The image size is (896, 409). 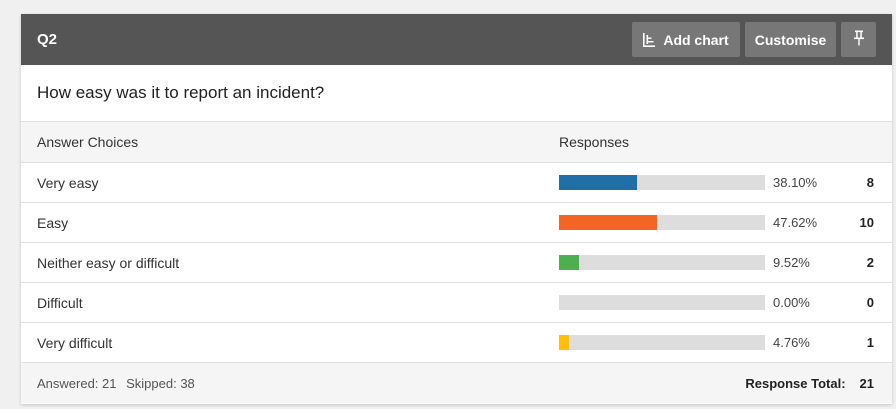 What do you see at coordinates (870, 182) in the screenshot?
I see `response-count: 8` at bounding box center [870, 182].